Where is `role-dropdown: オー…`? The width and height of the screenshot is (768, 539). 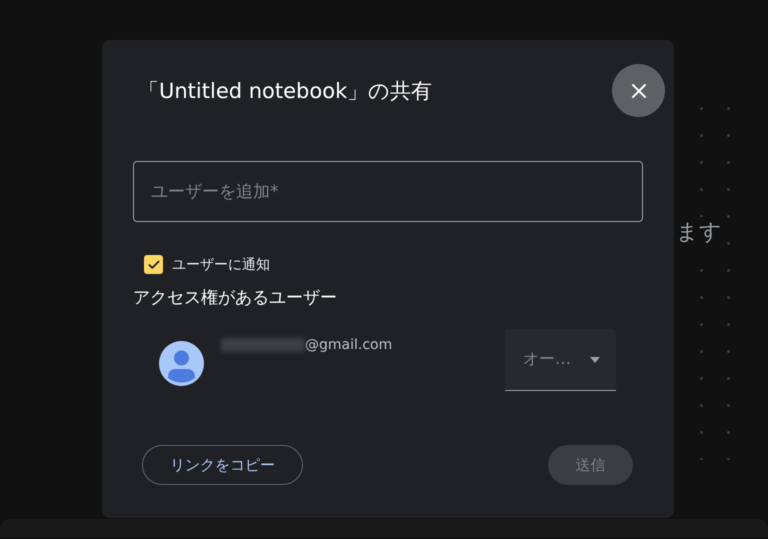
role-dropdown: オー… is located at coordinates (560, 360).